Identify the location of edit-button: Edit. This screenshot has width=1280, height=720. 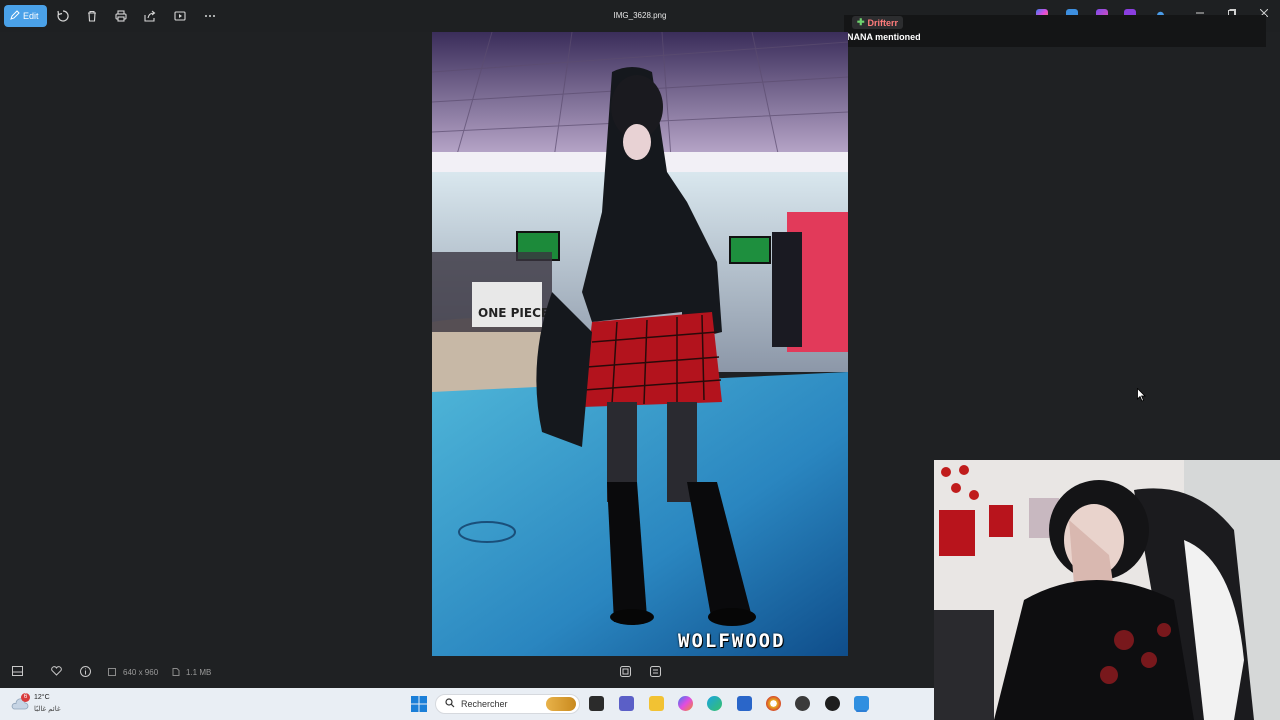
(25, 16).